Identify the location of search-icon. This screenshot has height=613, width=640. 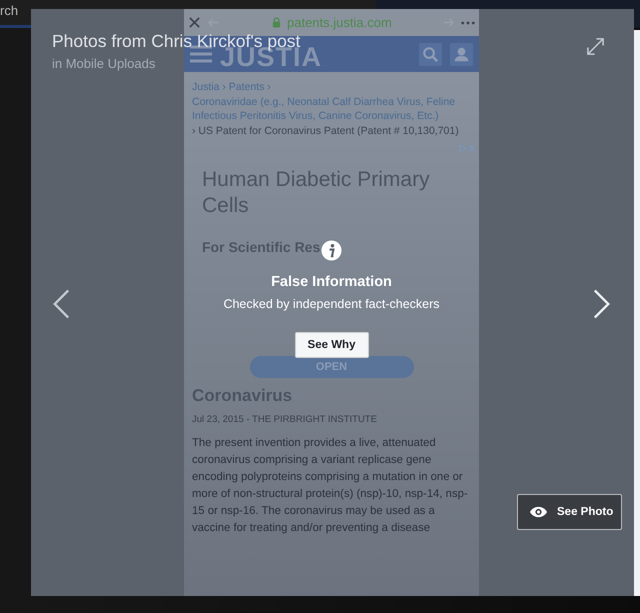
(430, 54).